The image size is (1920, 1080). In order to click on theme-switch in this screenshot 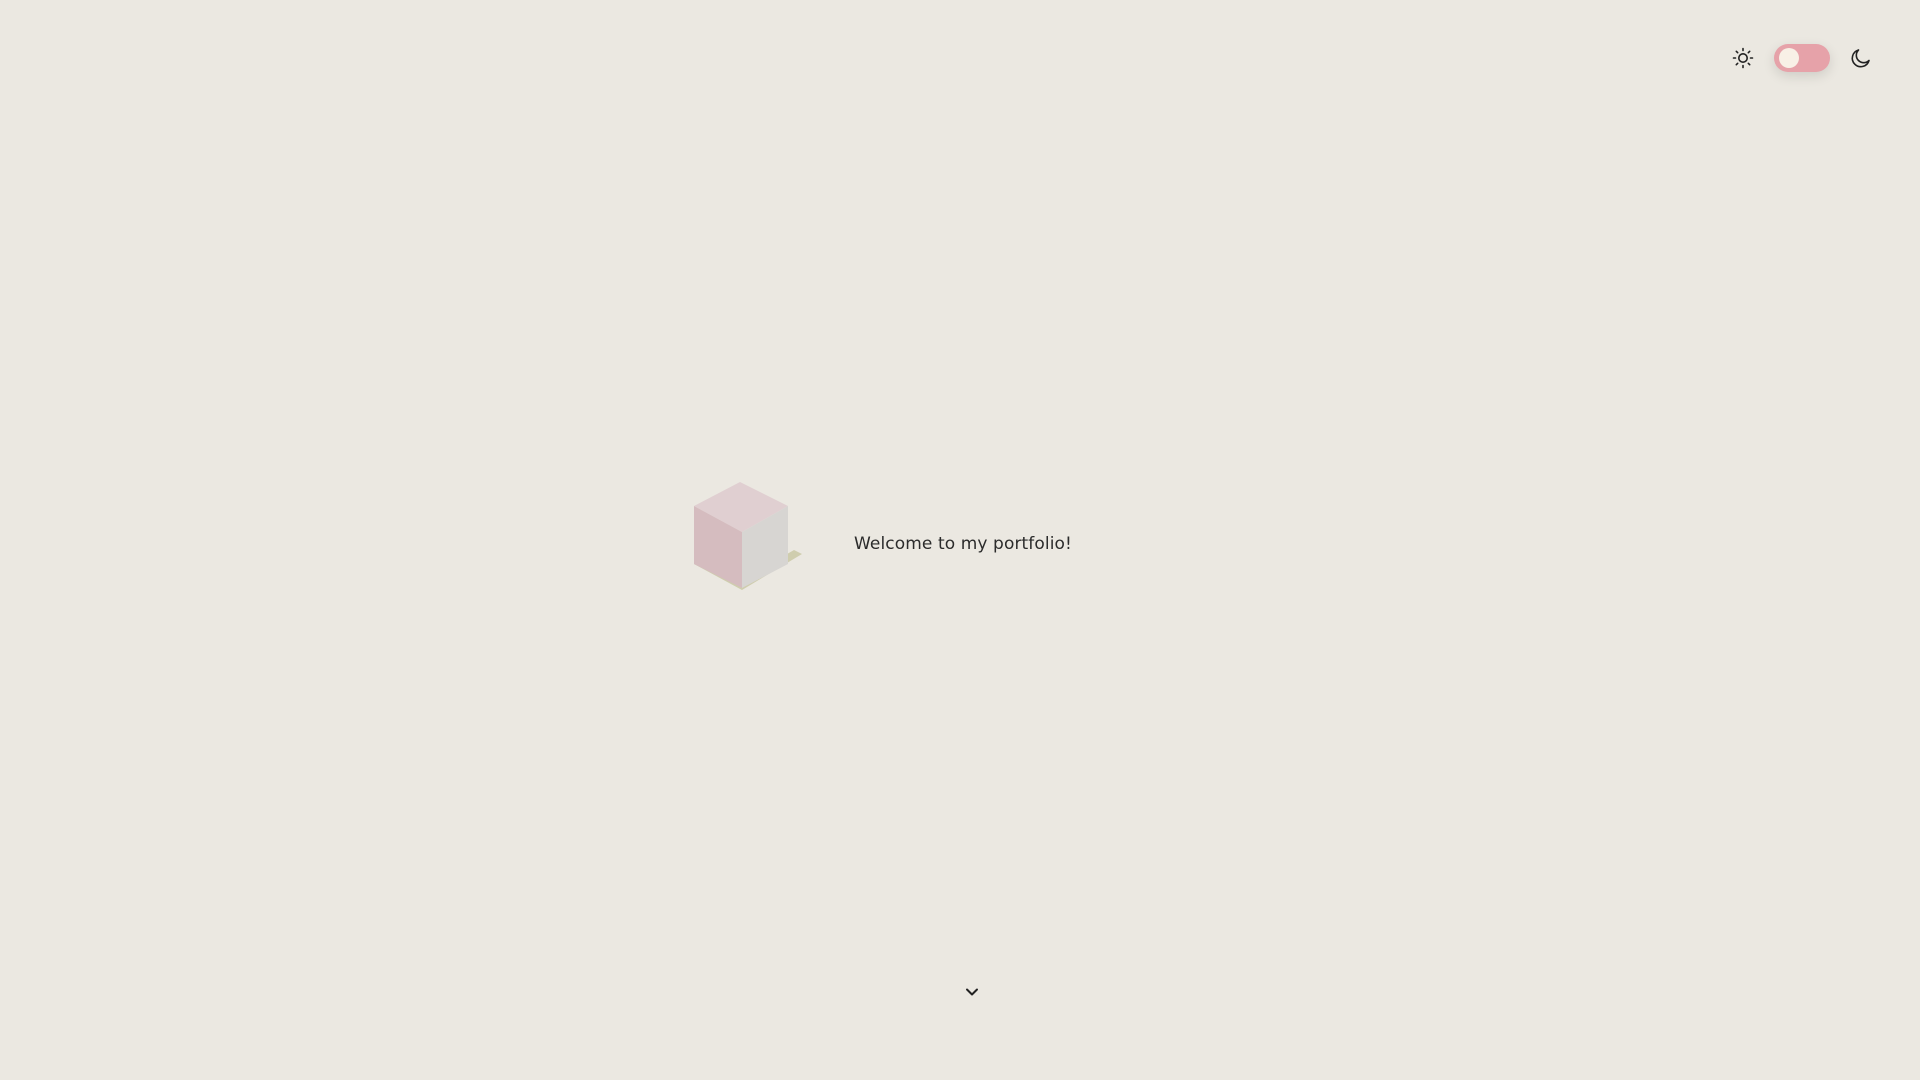, I will do `click(1802, 58)`.